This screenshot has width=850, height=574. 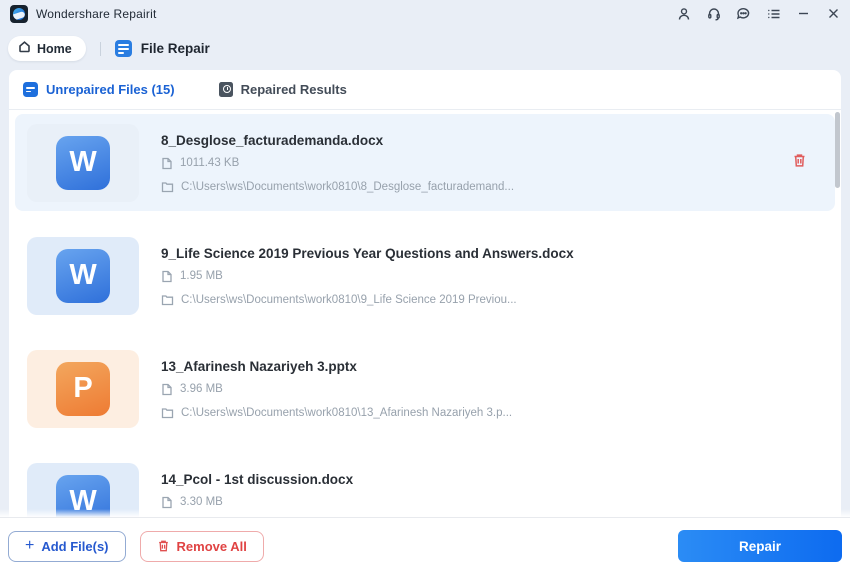 I want to click on repaired-results-icon, so click(x=225, y=89).